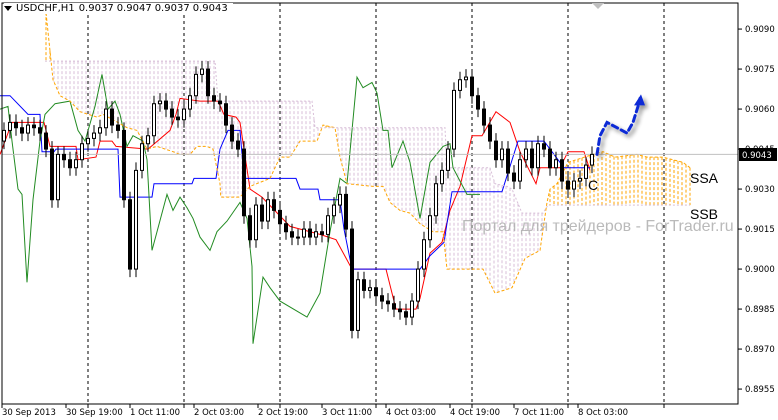  What do you see at coordinates (283, 413) in the screenshot?
I see `time-tick-label: 2 Oct 19:00` at bounding box center [283, 413].